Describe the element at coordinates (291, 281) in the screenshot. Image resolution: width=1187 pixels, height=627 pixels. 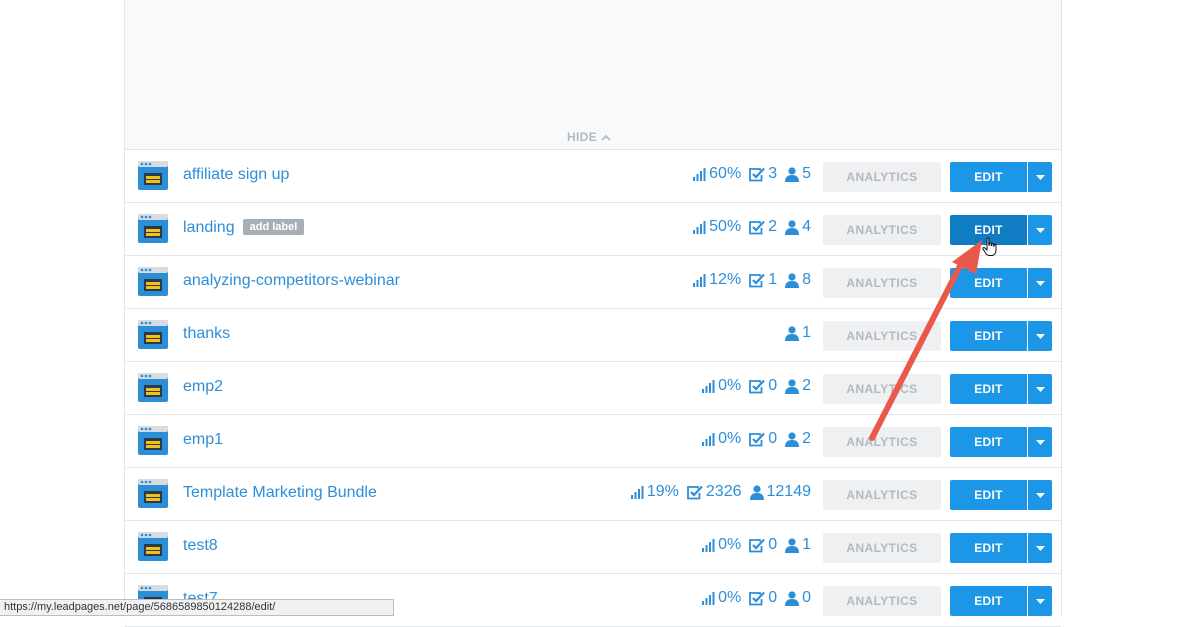
I see `page-name-link: analyzing-competitors-webinar` at that location.